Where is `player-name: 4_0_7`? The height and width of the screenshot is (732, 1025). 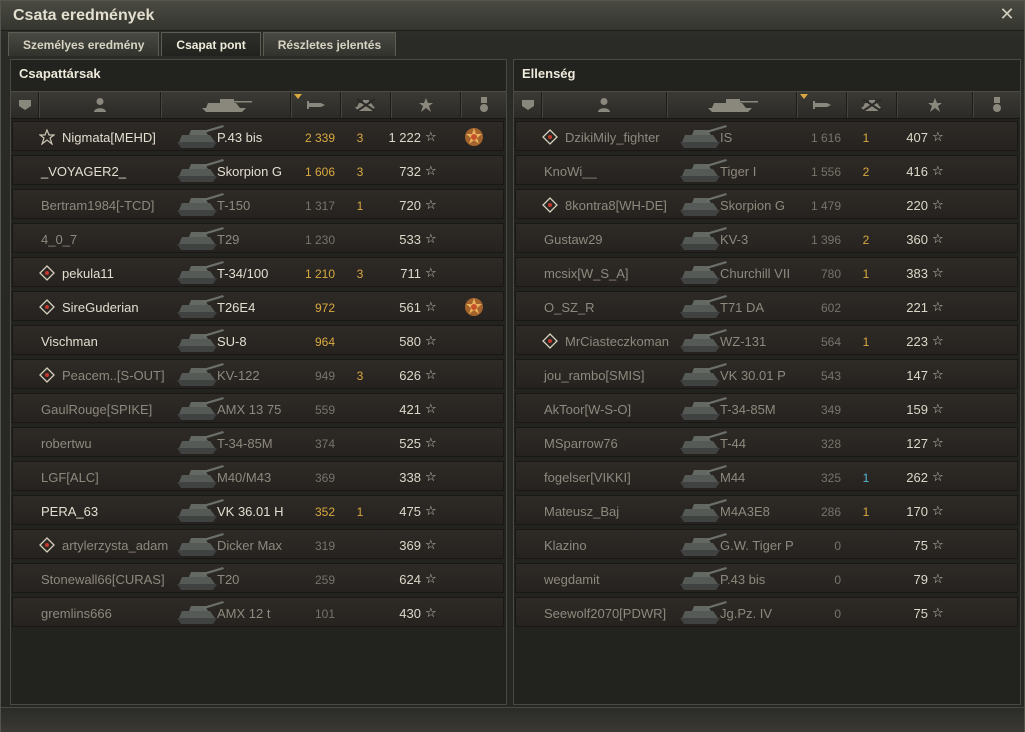
player-name: 4_0_7 is located at coordinates (59, 239).